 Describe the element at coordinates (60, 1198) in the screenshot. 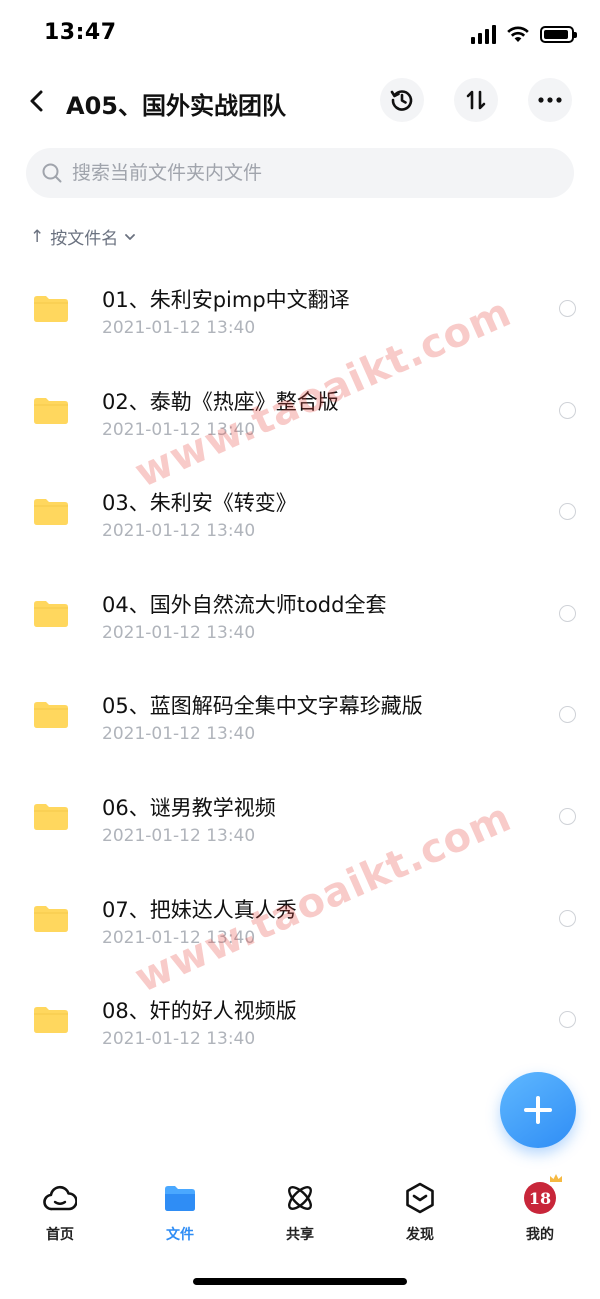

I see `cloud-icon` at that location.